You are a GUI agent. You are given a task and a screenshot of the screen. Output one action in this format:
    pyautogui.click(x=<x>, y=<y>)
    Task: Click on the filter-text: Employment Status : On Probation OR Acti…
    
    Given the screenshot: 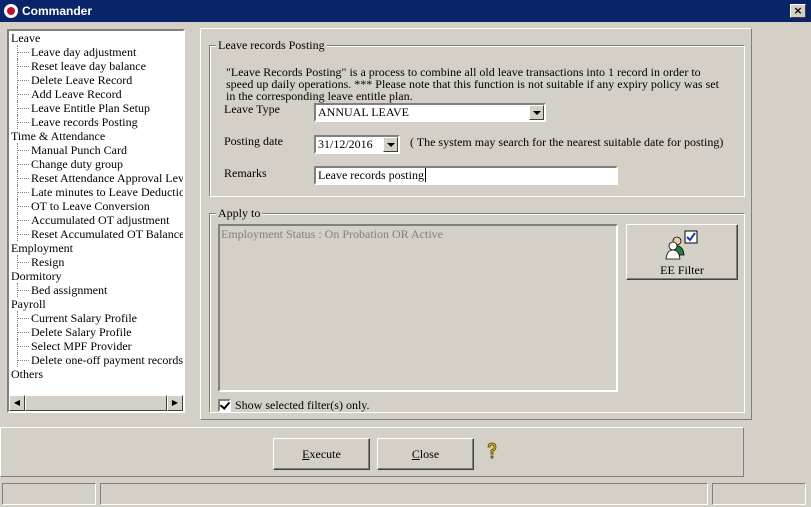 What is the action you would take?
    pyautogui.click(x=332, y=234)
    